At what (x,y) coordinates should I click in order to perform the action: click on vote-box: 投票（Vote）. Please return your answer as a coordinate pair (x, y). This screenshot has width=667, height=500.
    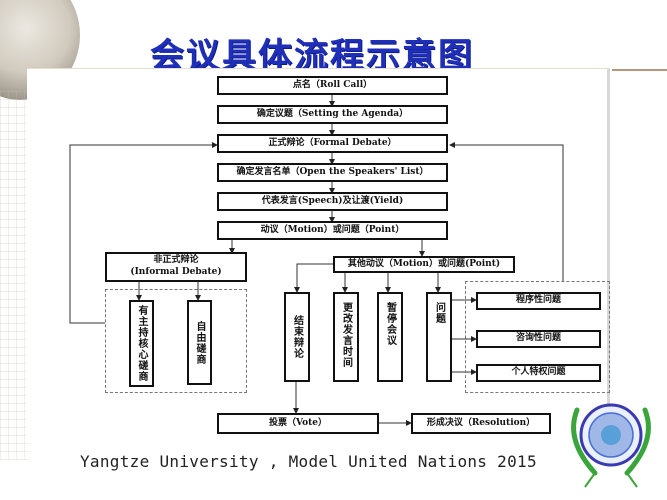
    Looking at the image, I should click on (298, 423).